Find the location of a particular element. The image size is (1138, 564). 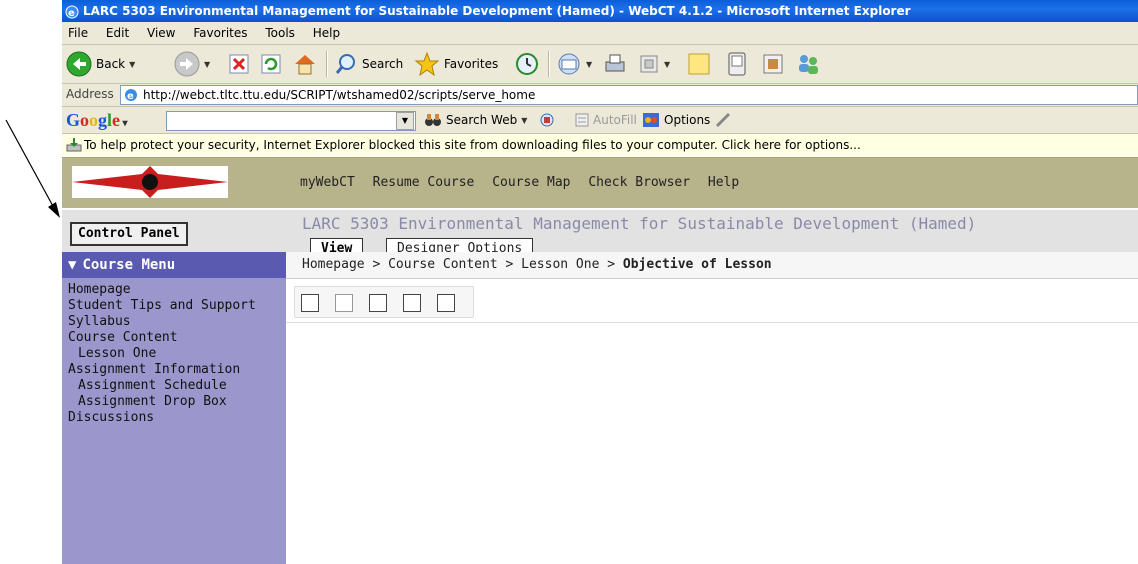

sticky-note-icon is located at coordinates (699, 64).